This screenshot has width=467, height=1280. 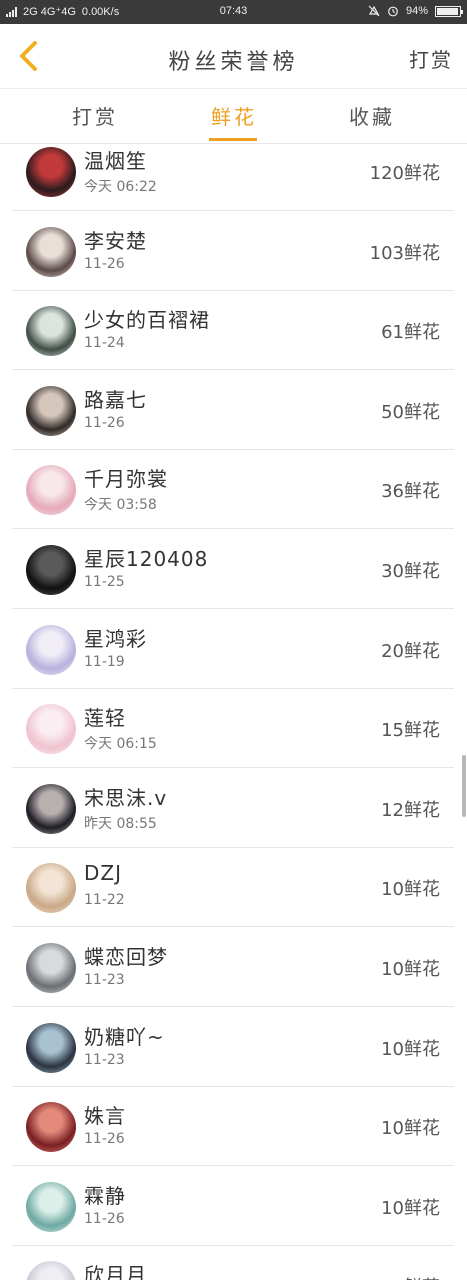 I want to click on tab-favorites: 收藏, so click(x=372, y=115).